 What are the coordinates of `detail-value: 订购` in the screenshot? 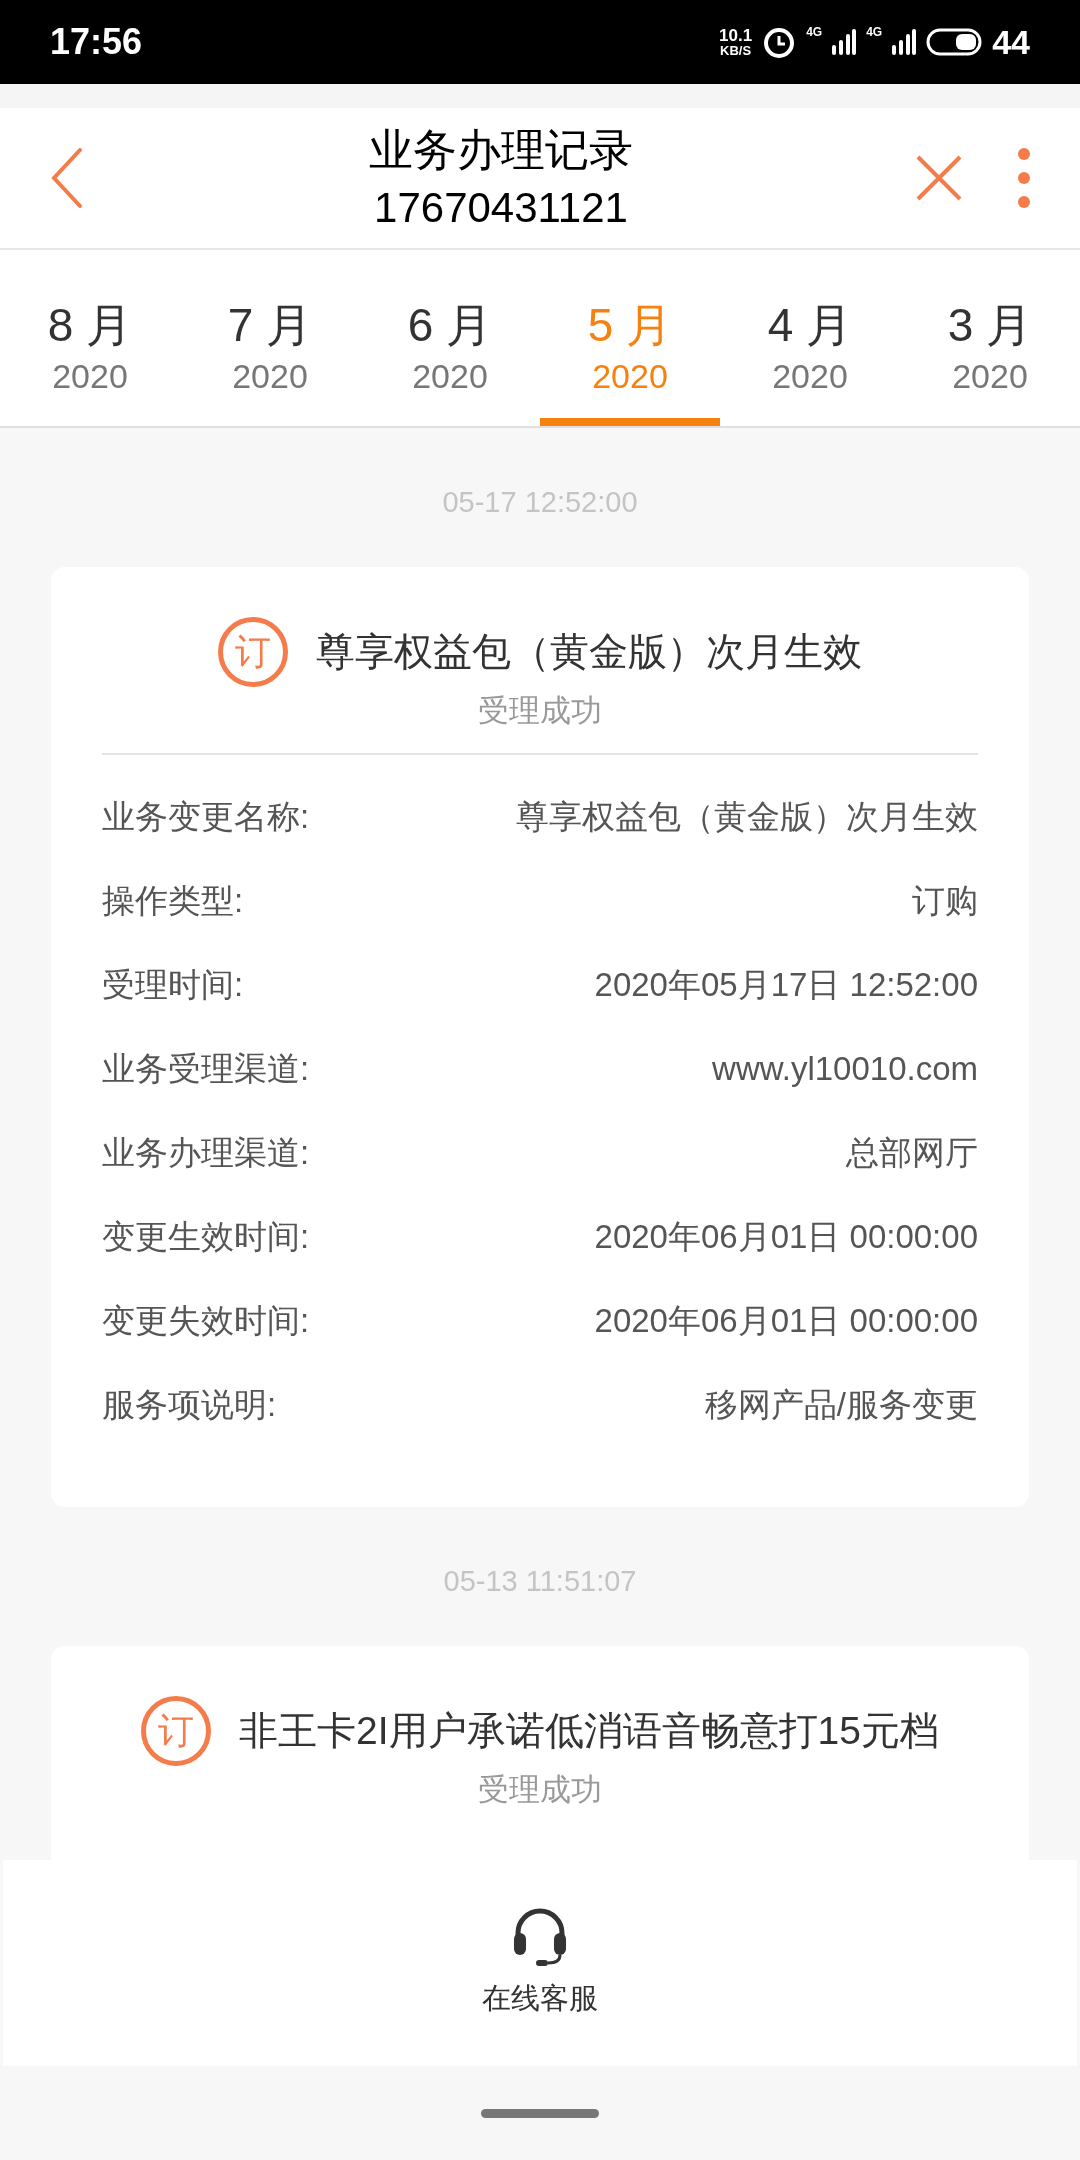 It's located at (945, 901).